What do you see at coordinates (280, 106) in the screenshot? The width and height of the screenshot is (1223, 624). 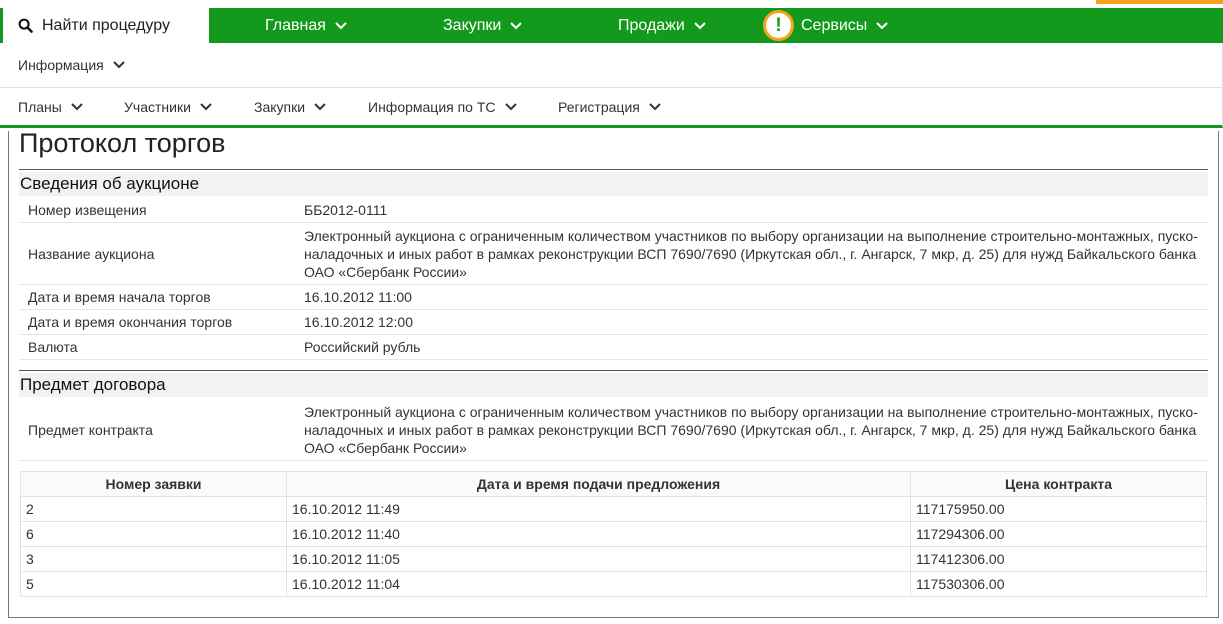 I see `subnav-purchases-label: Закупки` at bounding box center [280, 106].